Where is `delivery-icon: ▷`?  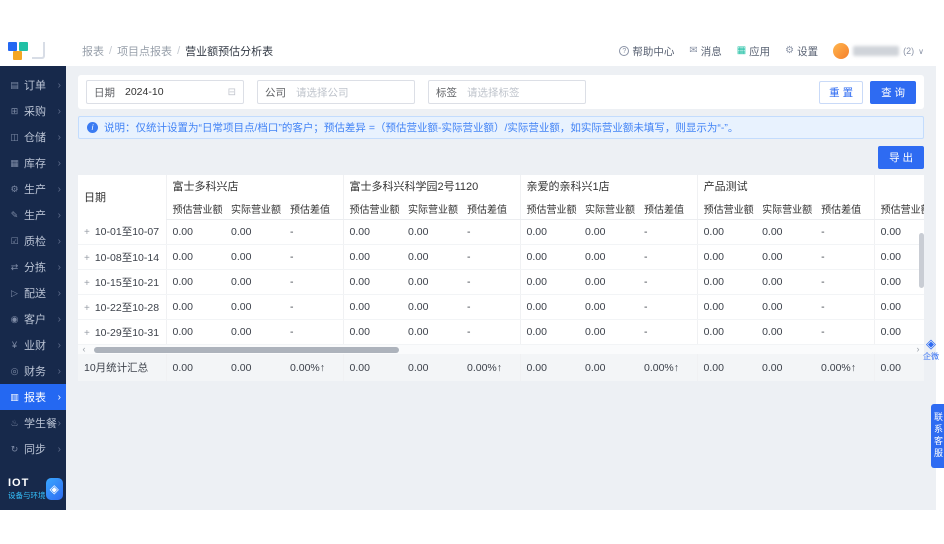 delivery-icon: ▷ is located at coordinates (14, 292).